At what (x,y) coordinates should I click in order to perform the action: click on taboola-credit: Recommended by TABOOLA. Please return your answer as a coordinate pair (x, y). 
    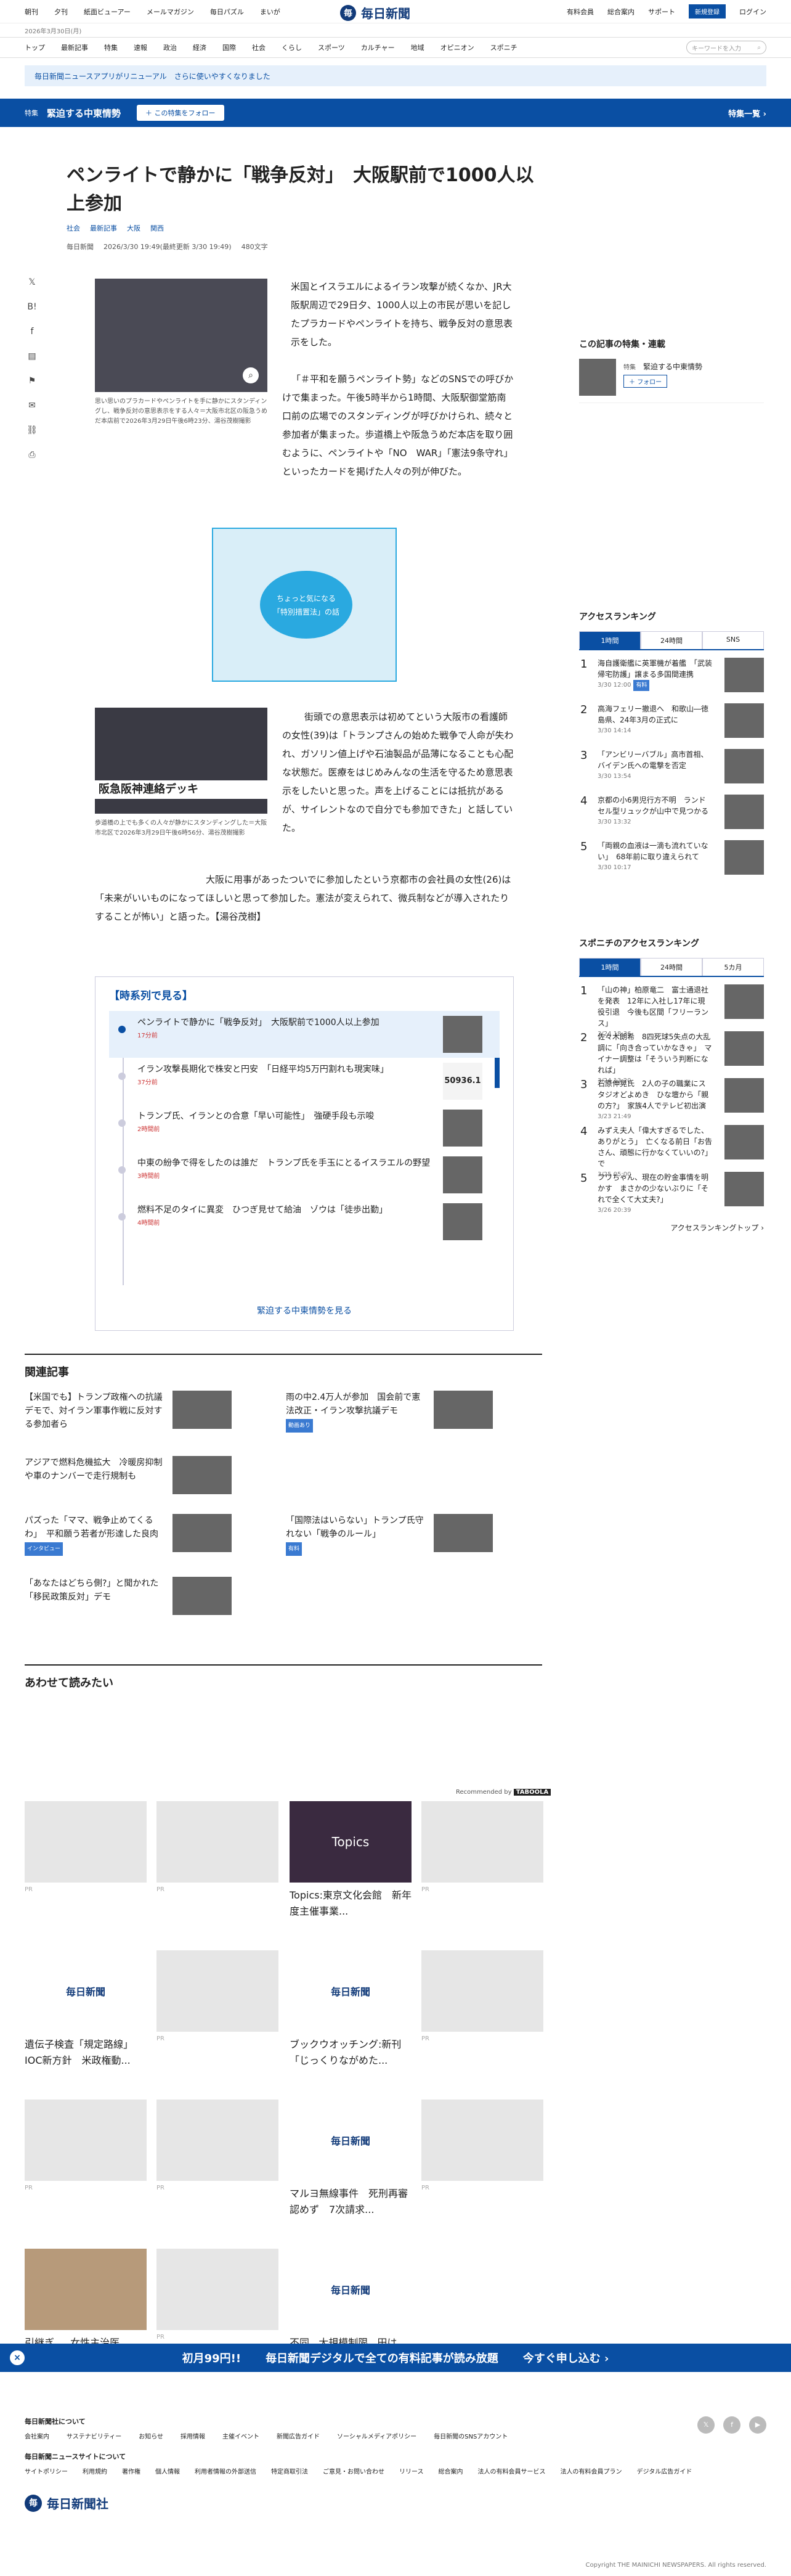
    Looking at the image, I should click on (503, 1792).